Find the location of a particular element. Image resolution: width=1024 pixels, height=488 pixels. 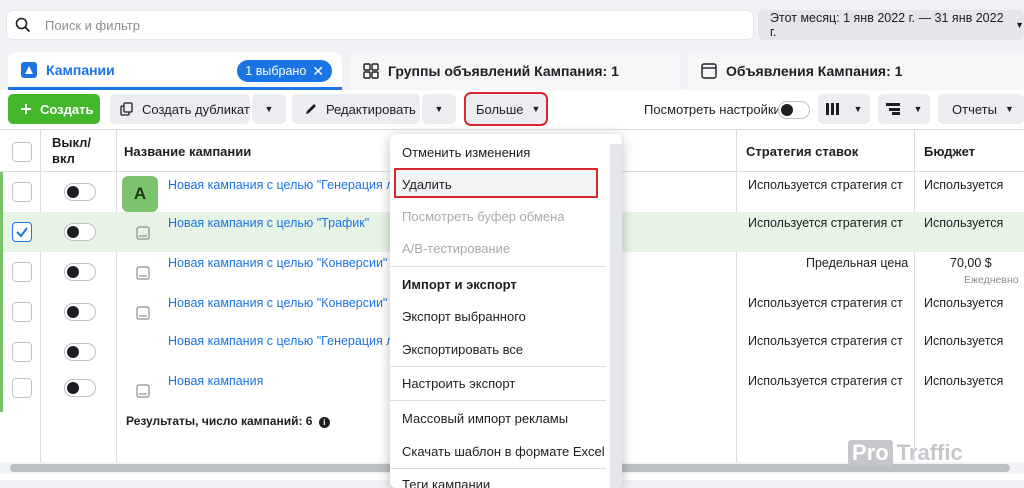

selected-badge-label: 1 выбрано is located at coordinates (276, 71).